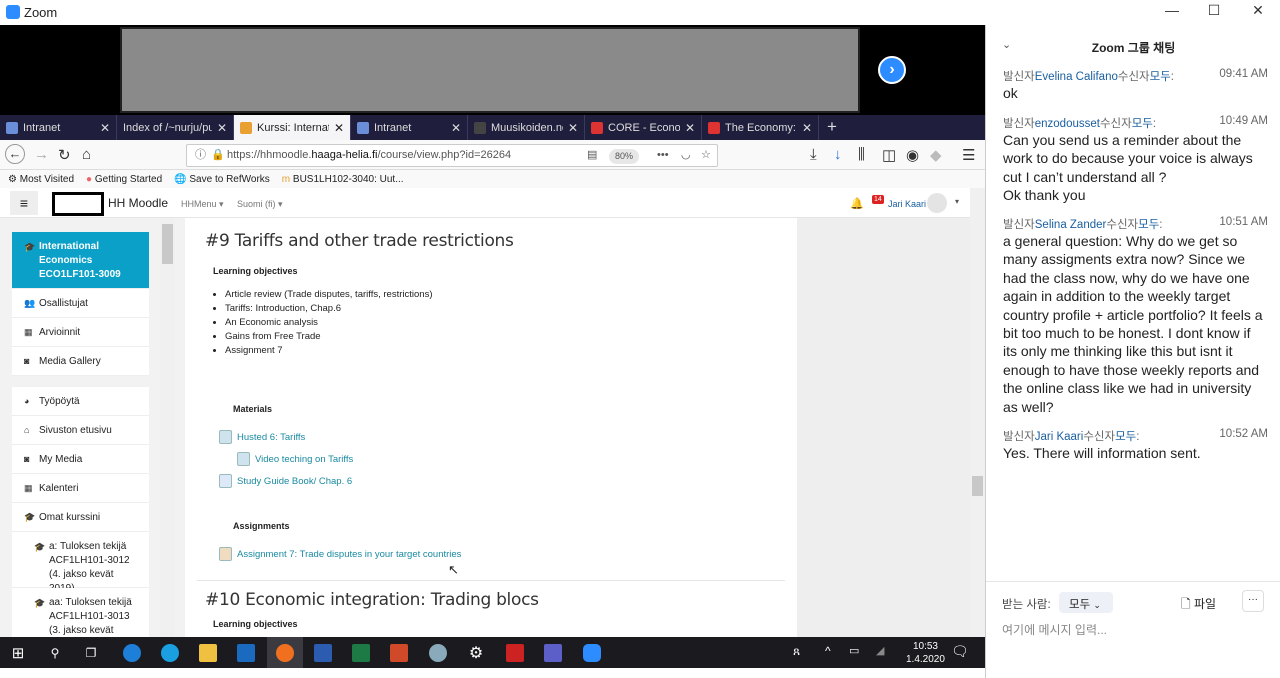  What do you see at coordinates (1076, 77) in the screenshot?
I see `sender-name: Evelina Califano` at bounding box center [1076, 77].